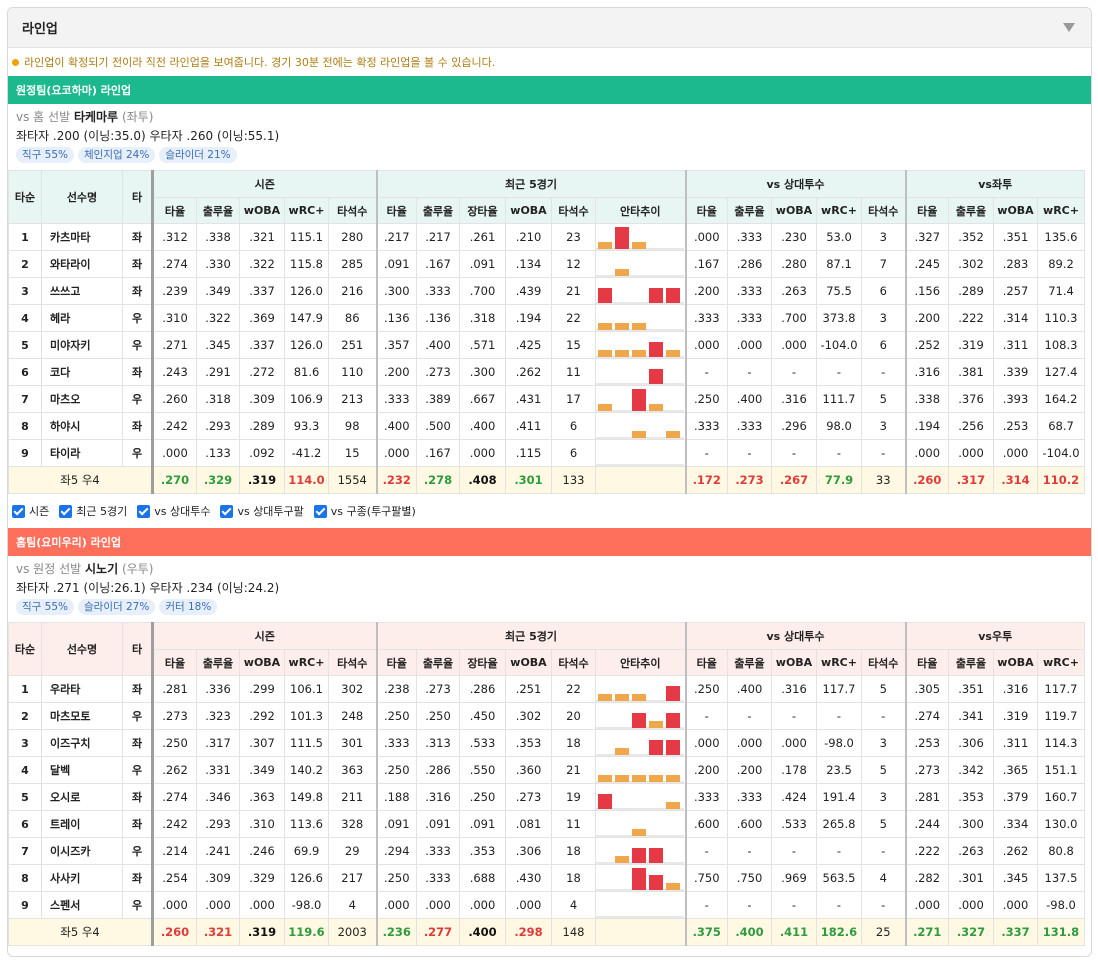 The height and width of the screenshot is (963, 1098). What do you see at coordinates (174, 689) in the screenshot?
I see `season-stat: .281` at bounding box center [174, 689].